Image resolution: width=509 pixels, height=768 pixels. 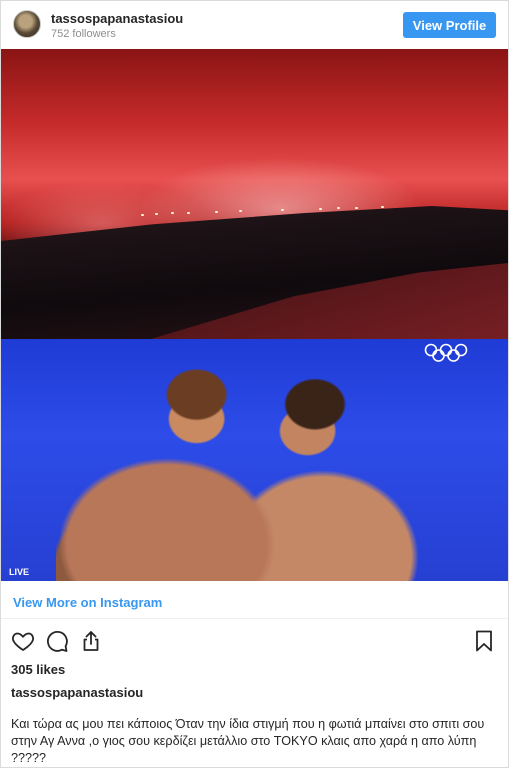 What do you see at coordinates (91, 641) in the screenshot?
I see `share-icon` at bounding box center [91, 641].